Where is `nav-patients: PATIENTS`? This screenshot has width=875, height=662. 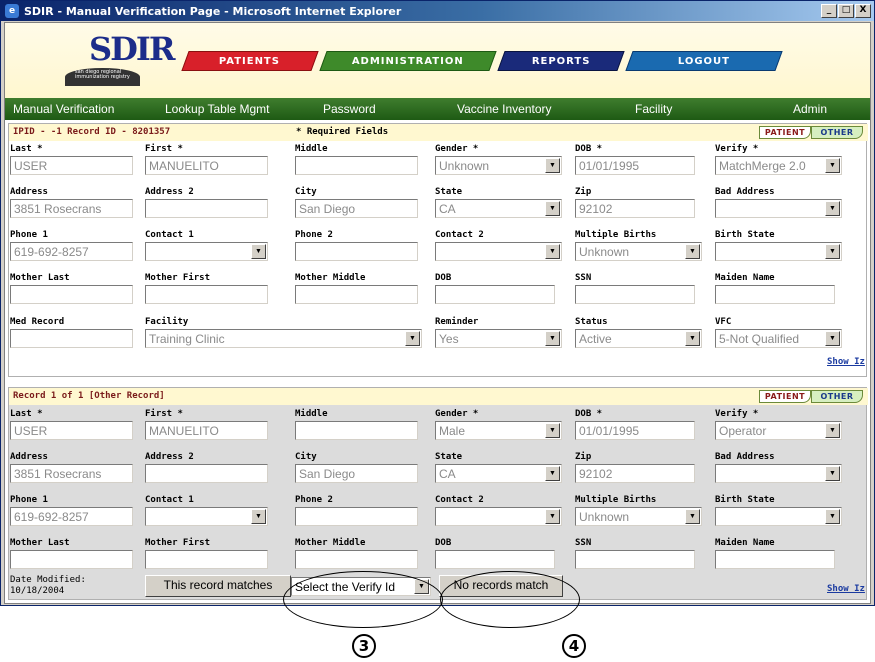 nav-patients: PATIENTS is located at coordinates (250, 61).